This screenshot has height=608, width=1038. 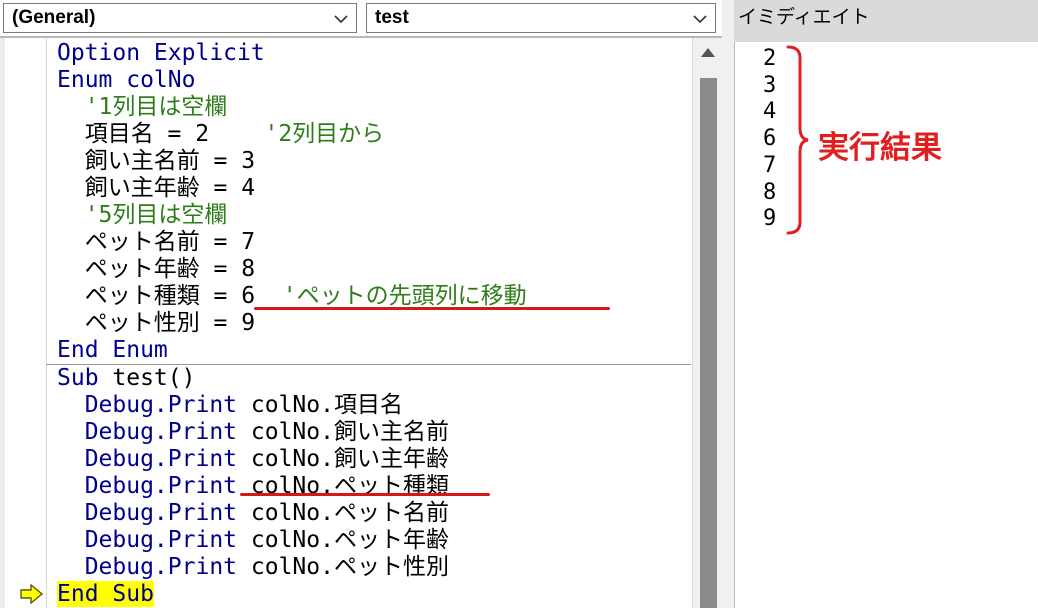 I want to click on red-underline-enum, so click(x=432, y=308).